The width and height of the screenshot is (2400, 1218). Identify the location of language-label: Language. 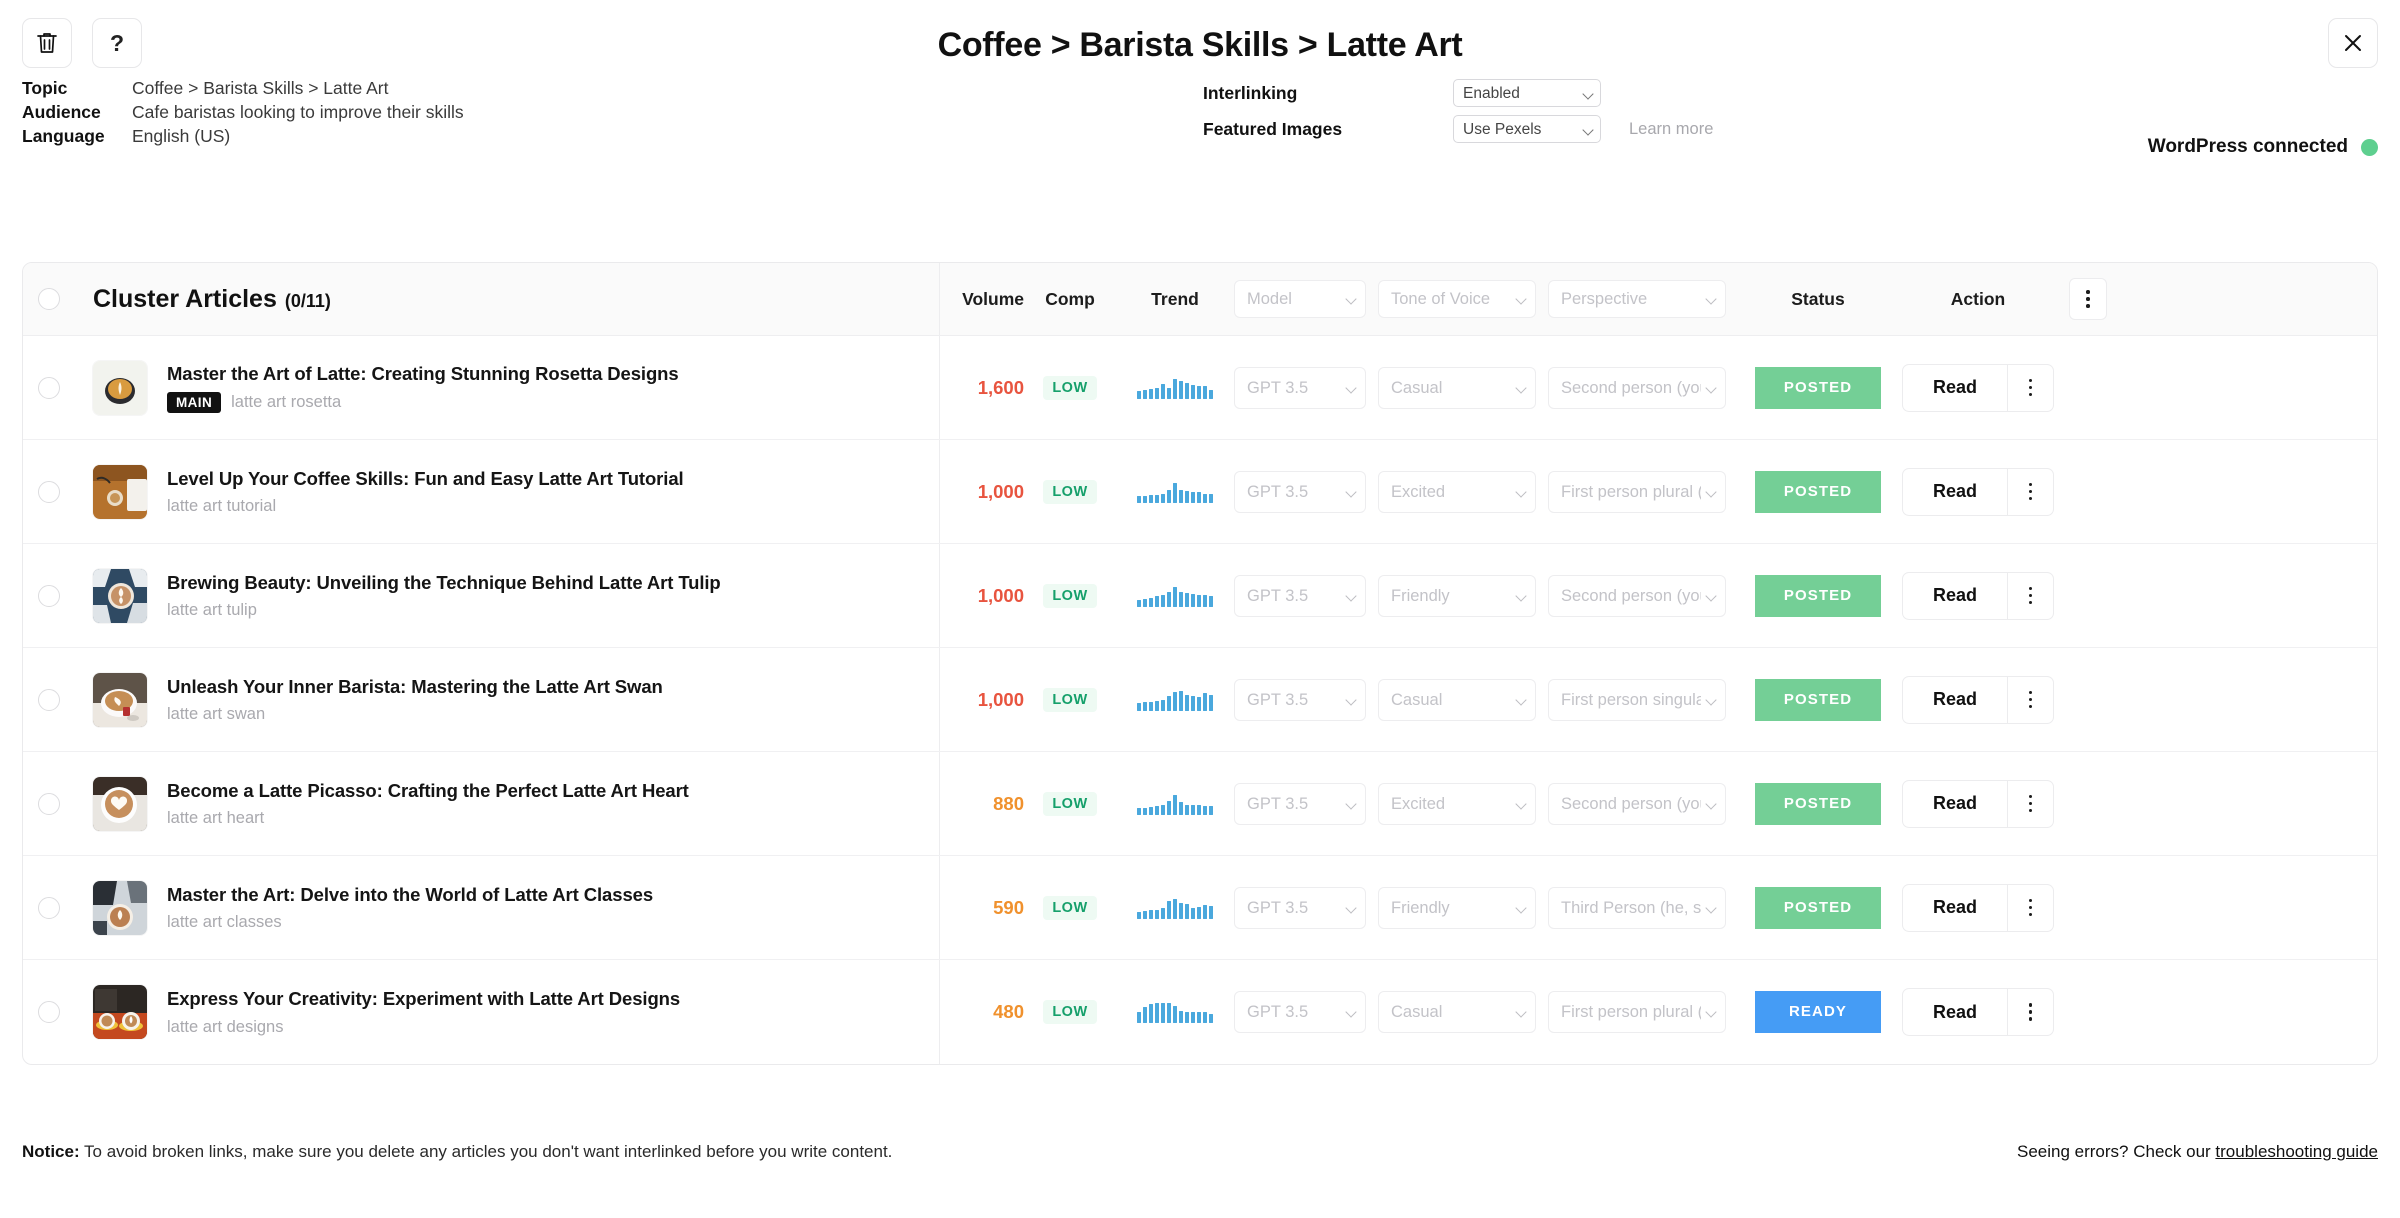
(63, 136).